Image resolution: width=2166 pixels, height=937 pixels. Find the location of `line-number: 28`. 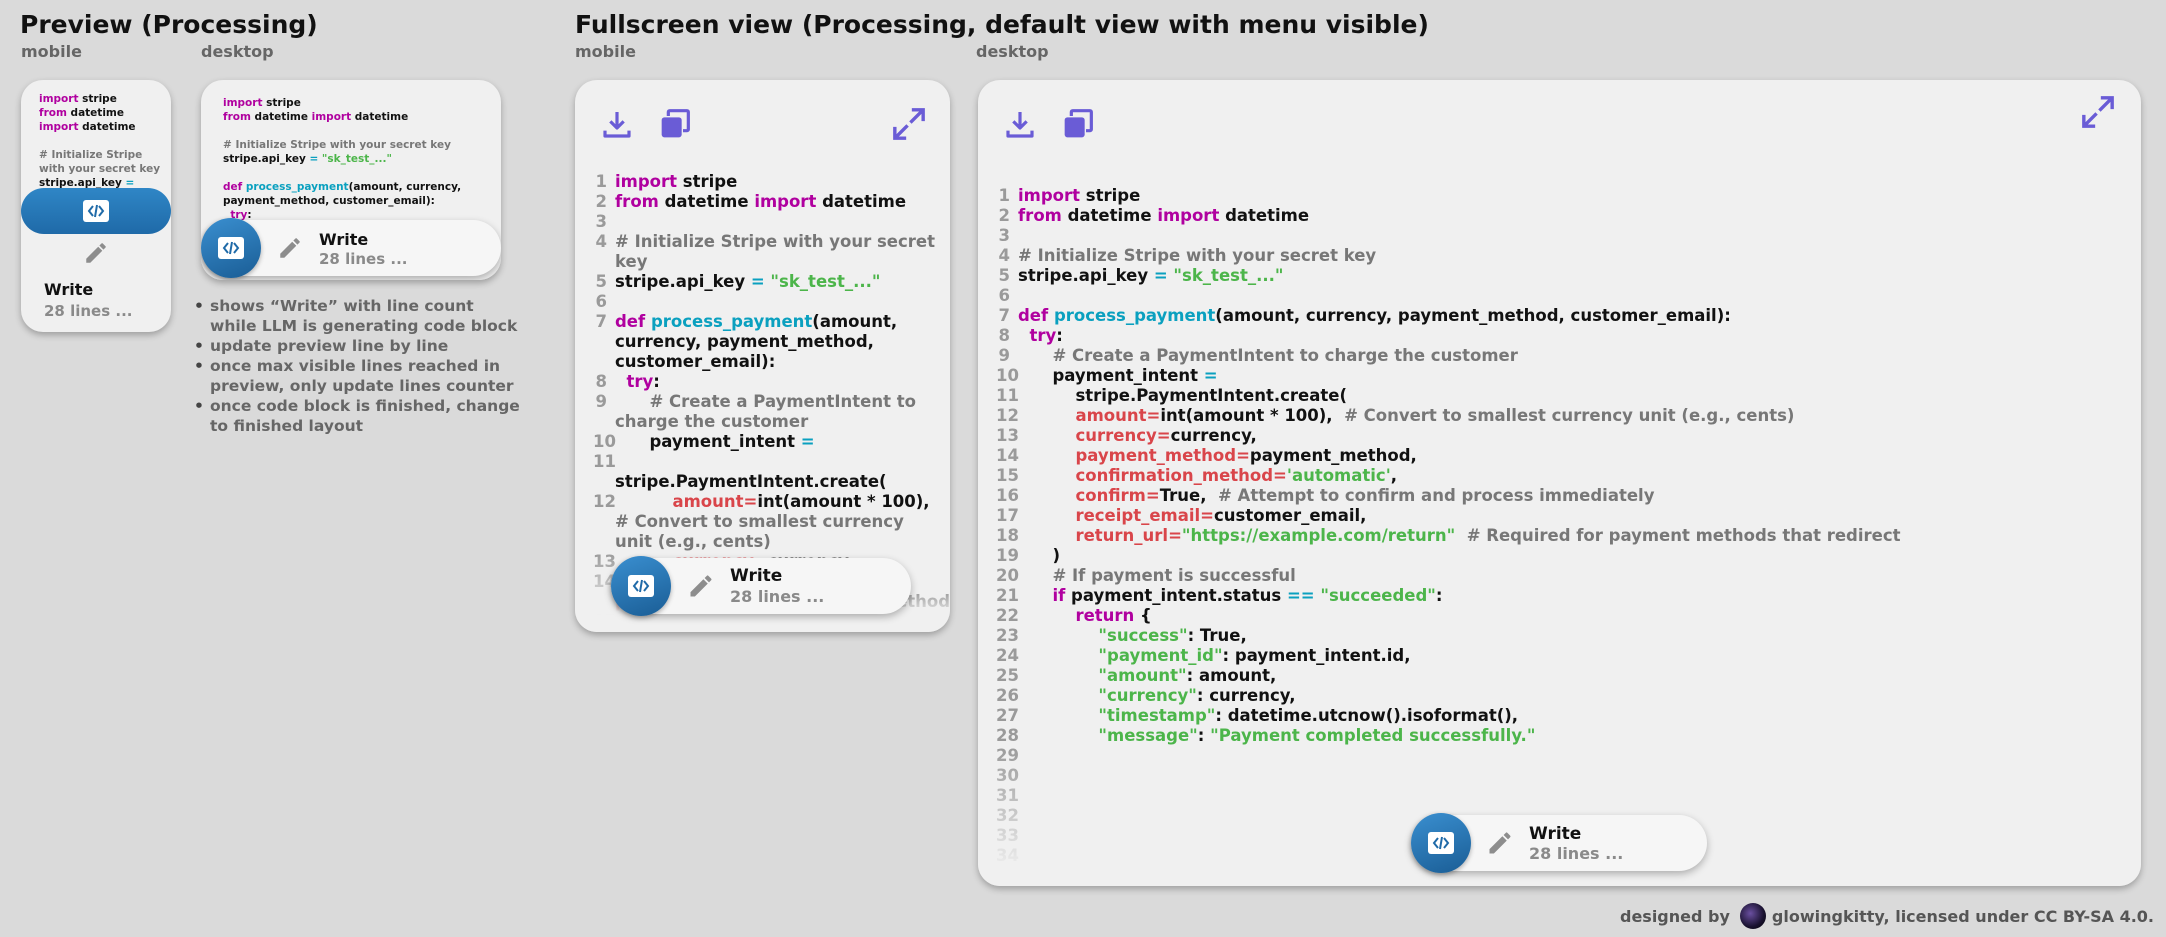

line-number: 28 is located at coordinates (1007, 735).